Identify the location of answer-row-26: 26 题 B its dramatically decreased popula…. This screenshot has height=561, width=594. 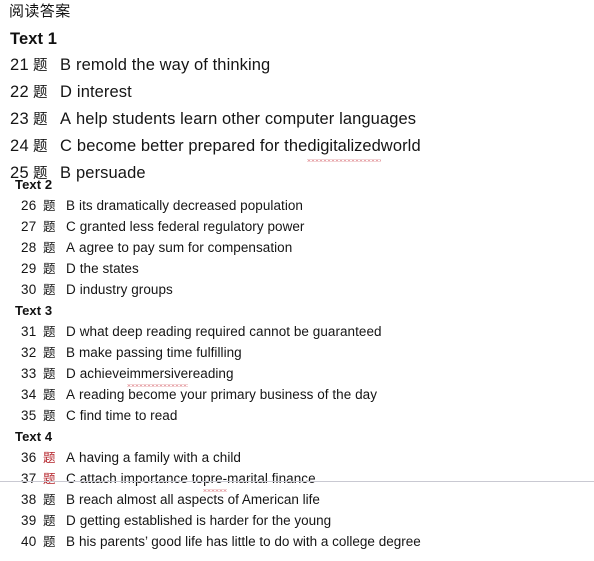
(302, 205).